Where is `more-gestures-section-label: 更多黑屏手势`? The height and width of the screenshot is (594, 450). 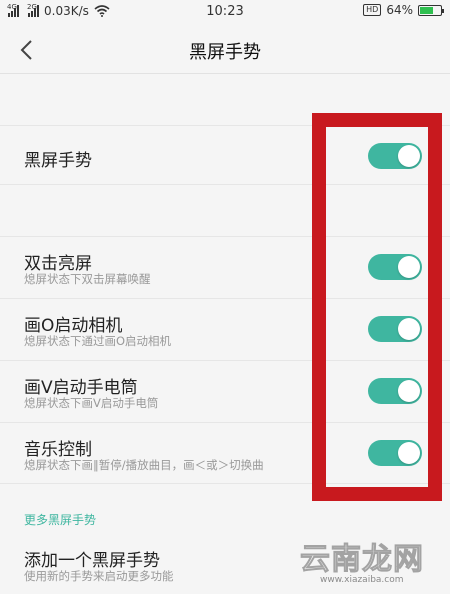 more-gestures-section-label: 更多黑屏手势 is located at coordinates (60, 520).